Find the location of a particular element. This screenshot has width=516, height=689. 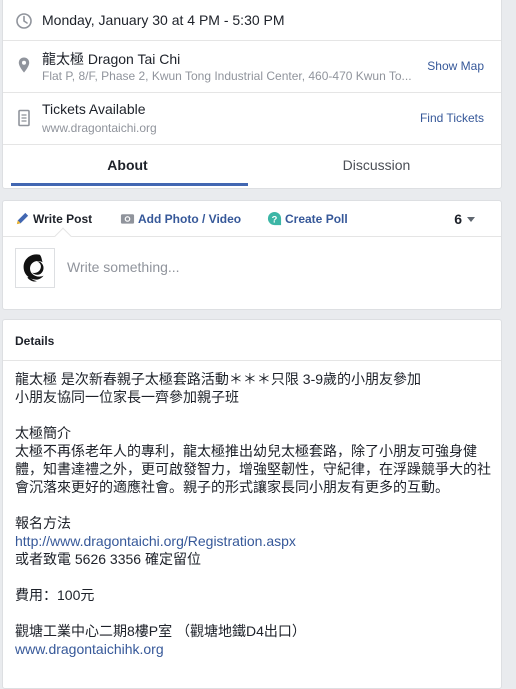

dragon-logo-icon is located at coordinates (33, 268).